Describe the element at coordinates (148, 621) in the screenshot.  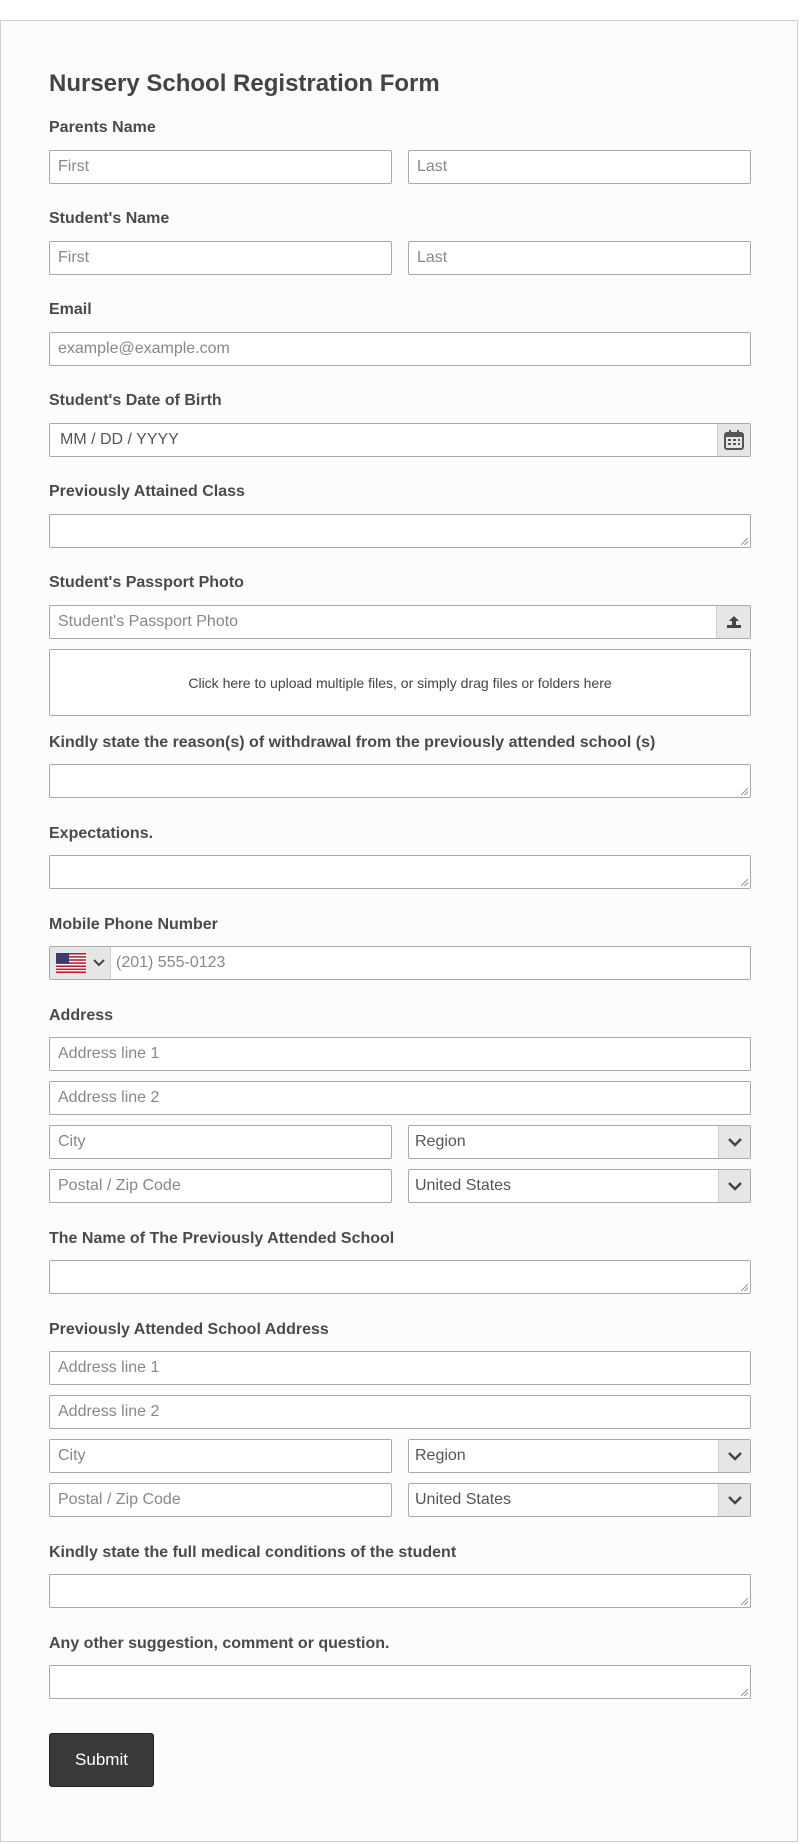
I see `passport-photo-placeholder: Student's Passport Photo` at that location.